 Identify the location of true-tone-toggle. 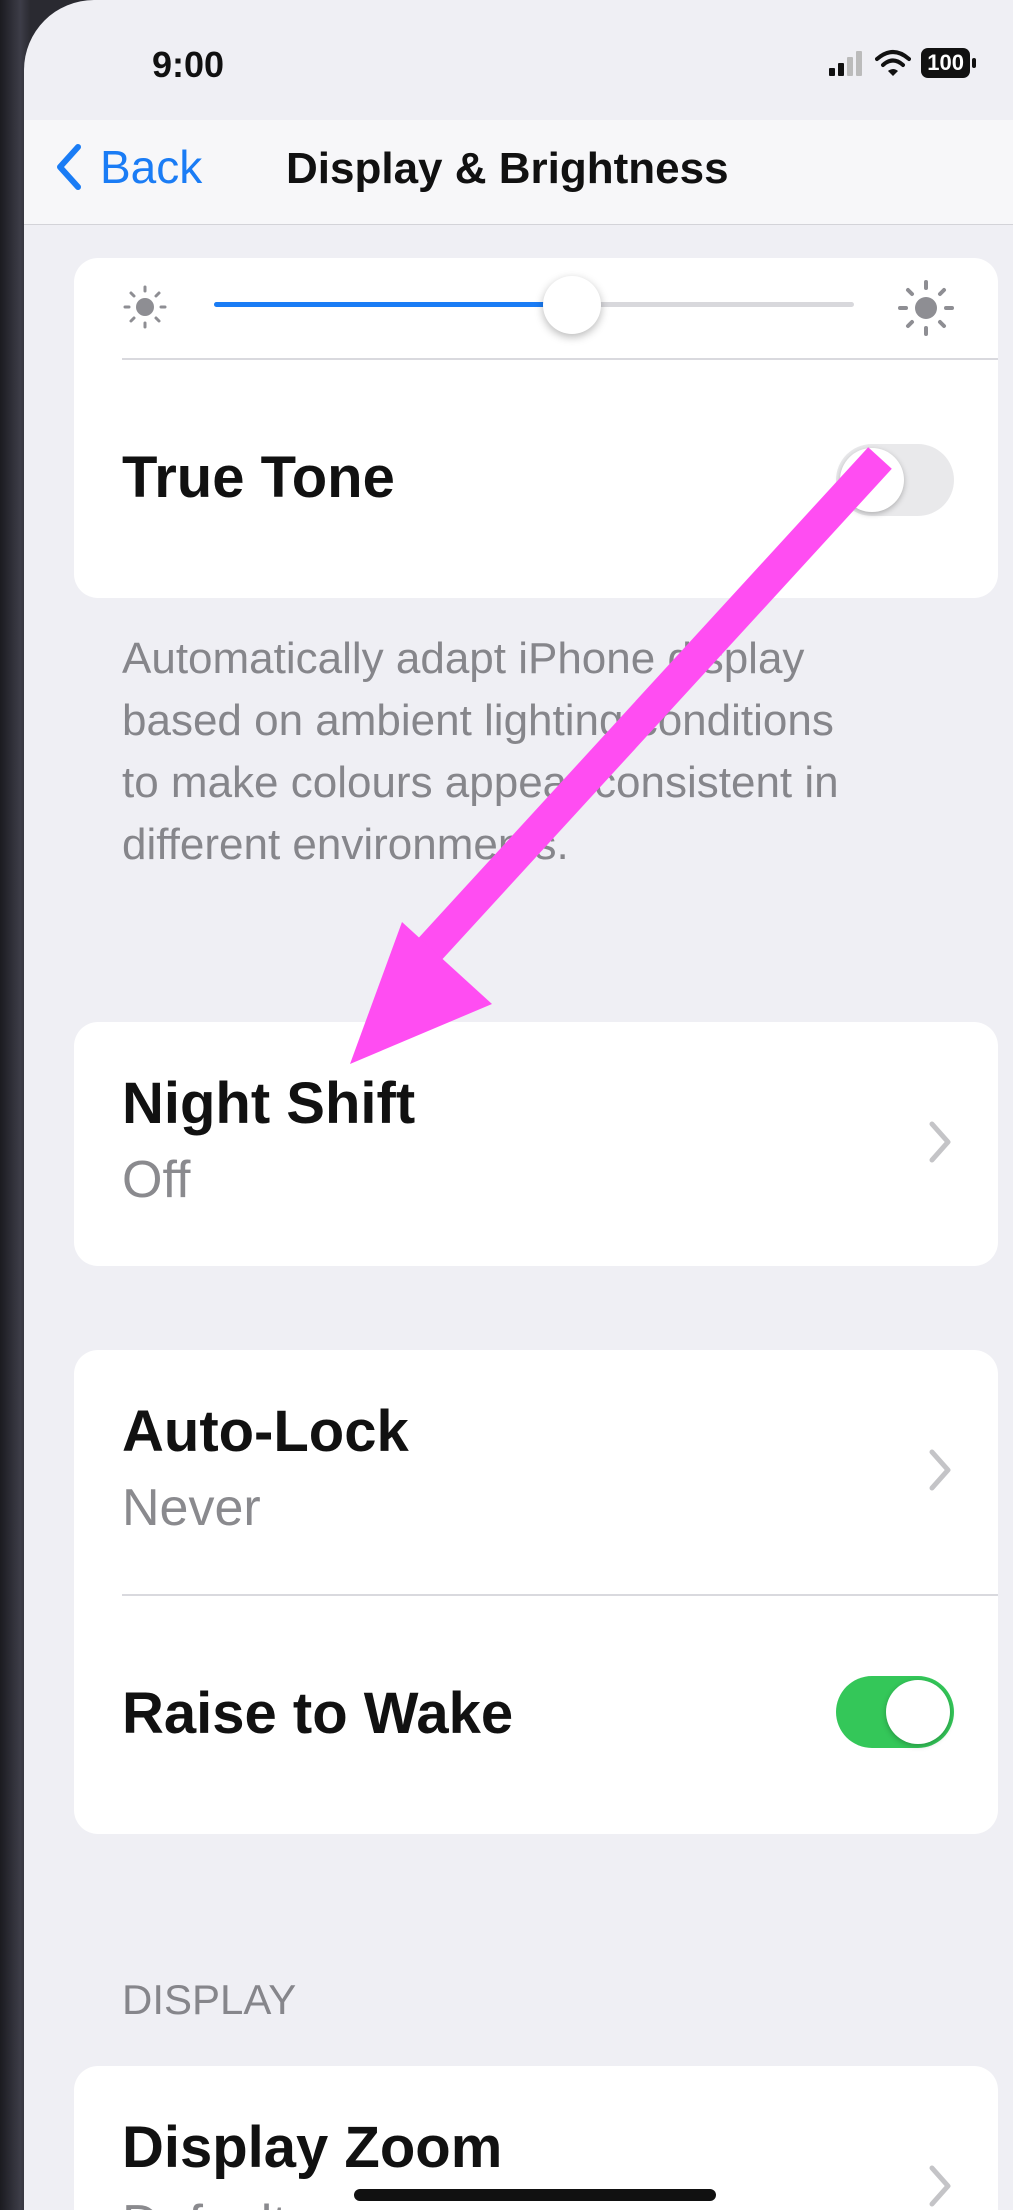
(895, 480).